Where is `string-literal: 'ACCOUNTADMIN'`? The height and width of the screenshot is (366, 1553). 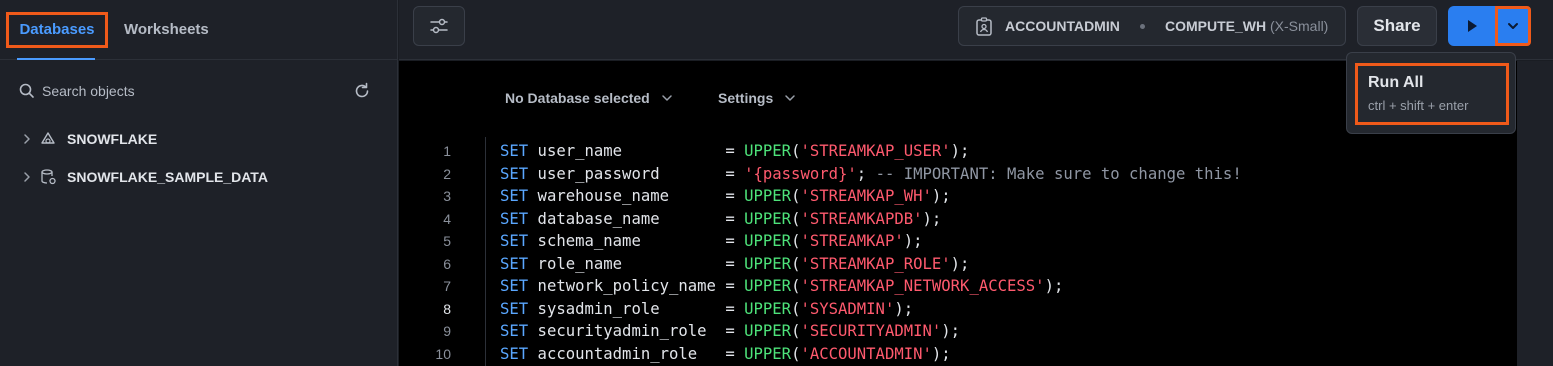 string-literal: 'ACCOUNTADMIN' is located at coordinates (866, 353).